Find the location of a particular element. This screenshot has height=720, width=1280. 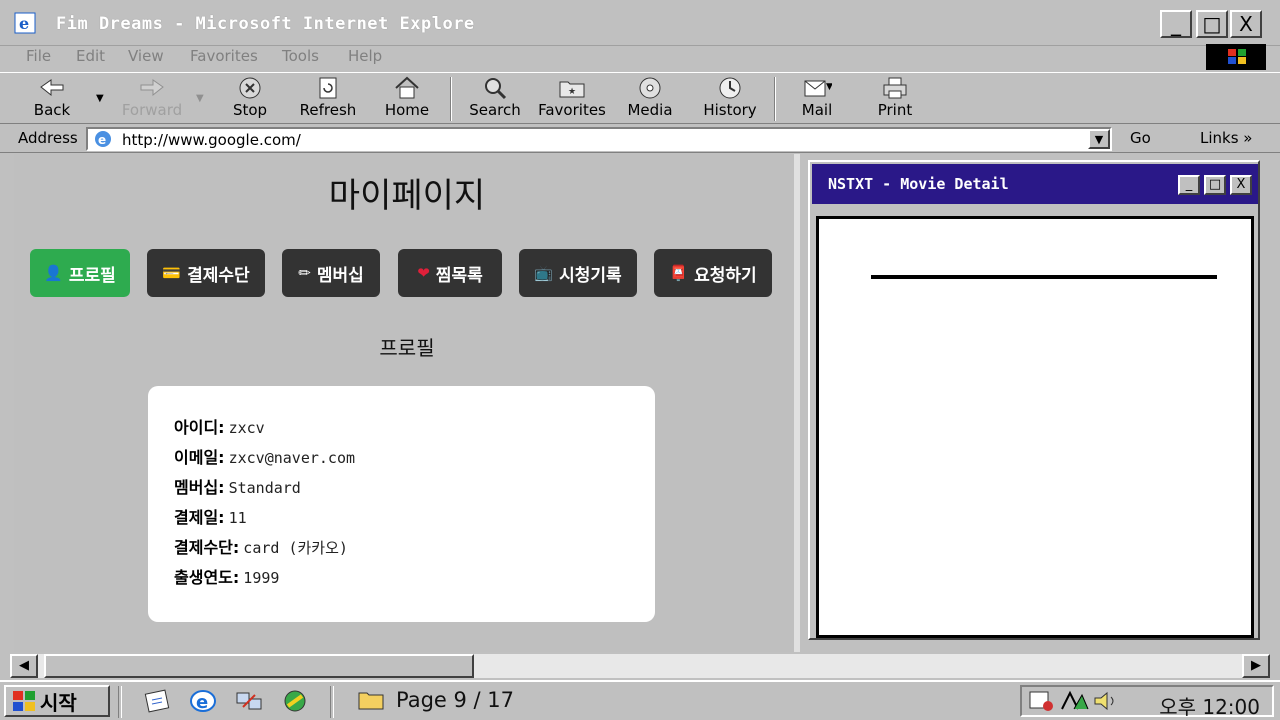

favorites-button: ★ Favorites is located at coordinates (572, 97).